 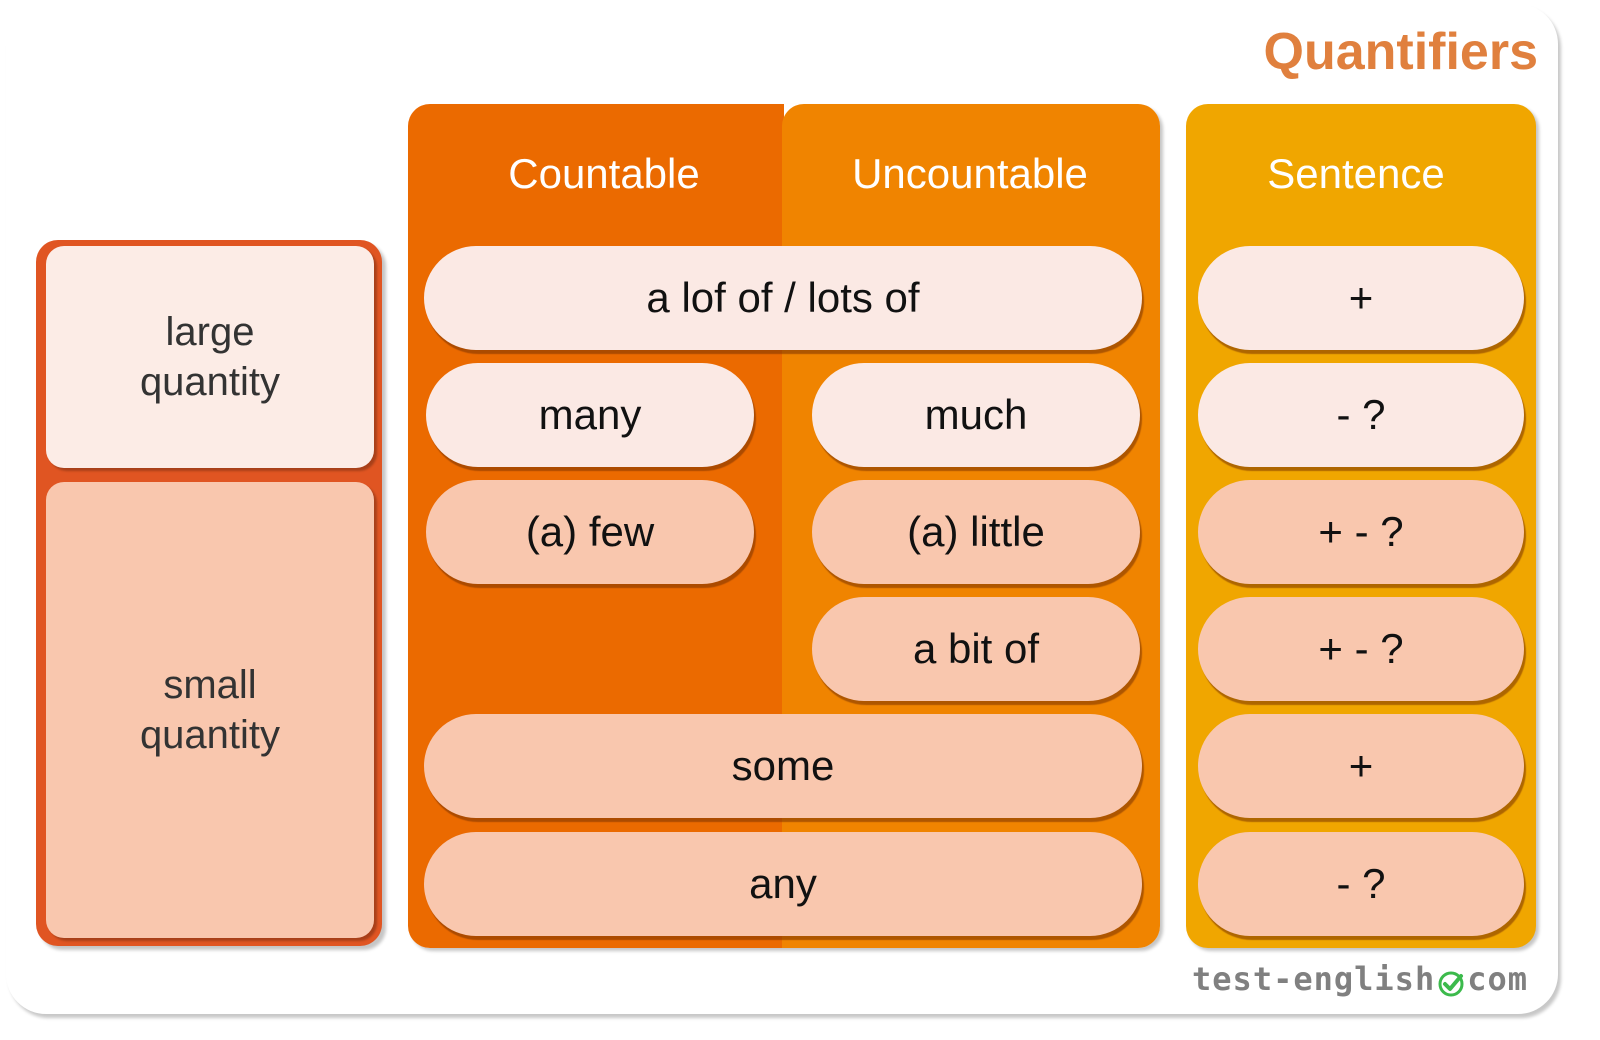 What do you see at coordinates (1356, 173) in the screenshot?
I see `sentence-header: Sentence` at bounding box center [1356, 173].